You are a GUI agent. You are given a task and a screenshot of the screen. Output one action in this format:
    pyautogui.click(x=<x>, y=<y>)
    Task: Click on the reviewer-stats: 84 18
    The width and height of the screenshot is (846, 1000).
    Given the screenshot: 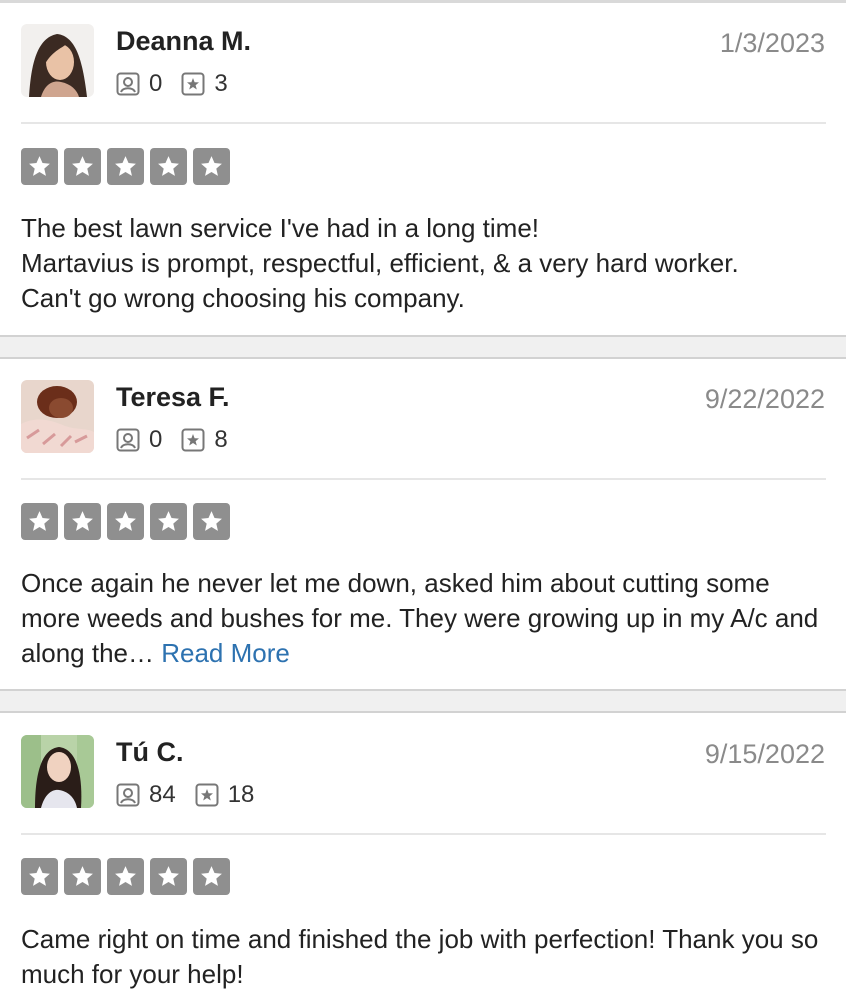 What is the action you would take?
    pyautogui.click(x=194, y=795)
    